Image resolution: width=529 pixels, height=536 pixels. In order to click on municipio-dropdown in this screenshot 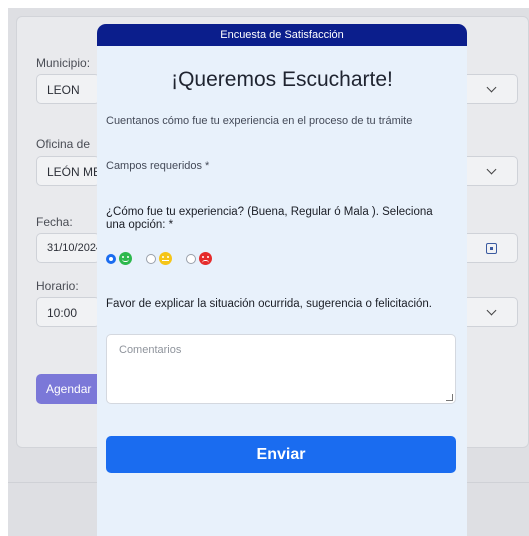, I will do `click(492, 89)`.